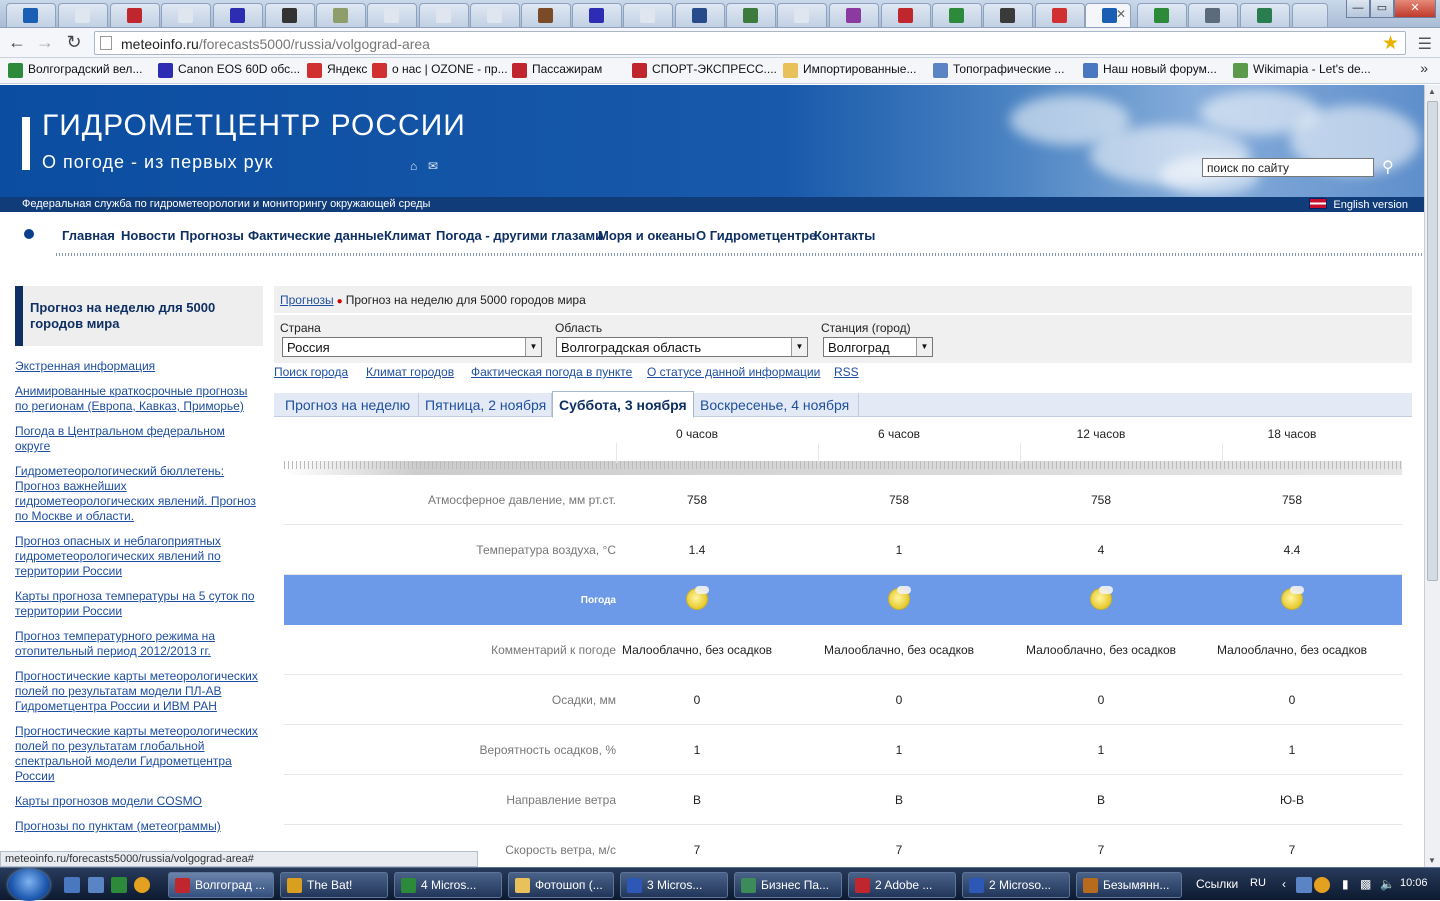 The image size is (1440, 901). What do you see at coordinates (45, 43) in the screenshot?
I see `forward-icon: →` at bounding box center [45, 43].